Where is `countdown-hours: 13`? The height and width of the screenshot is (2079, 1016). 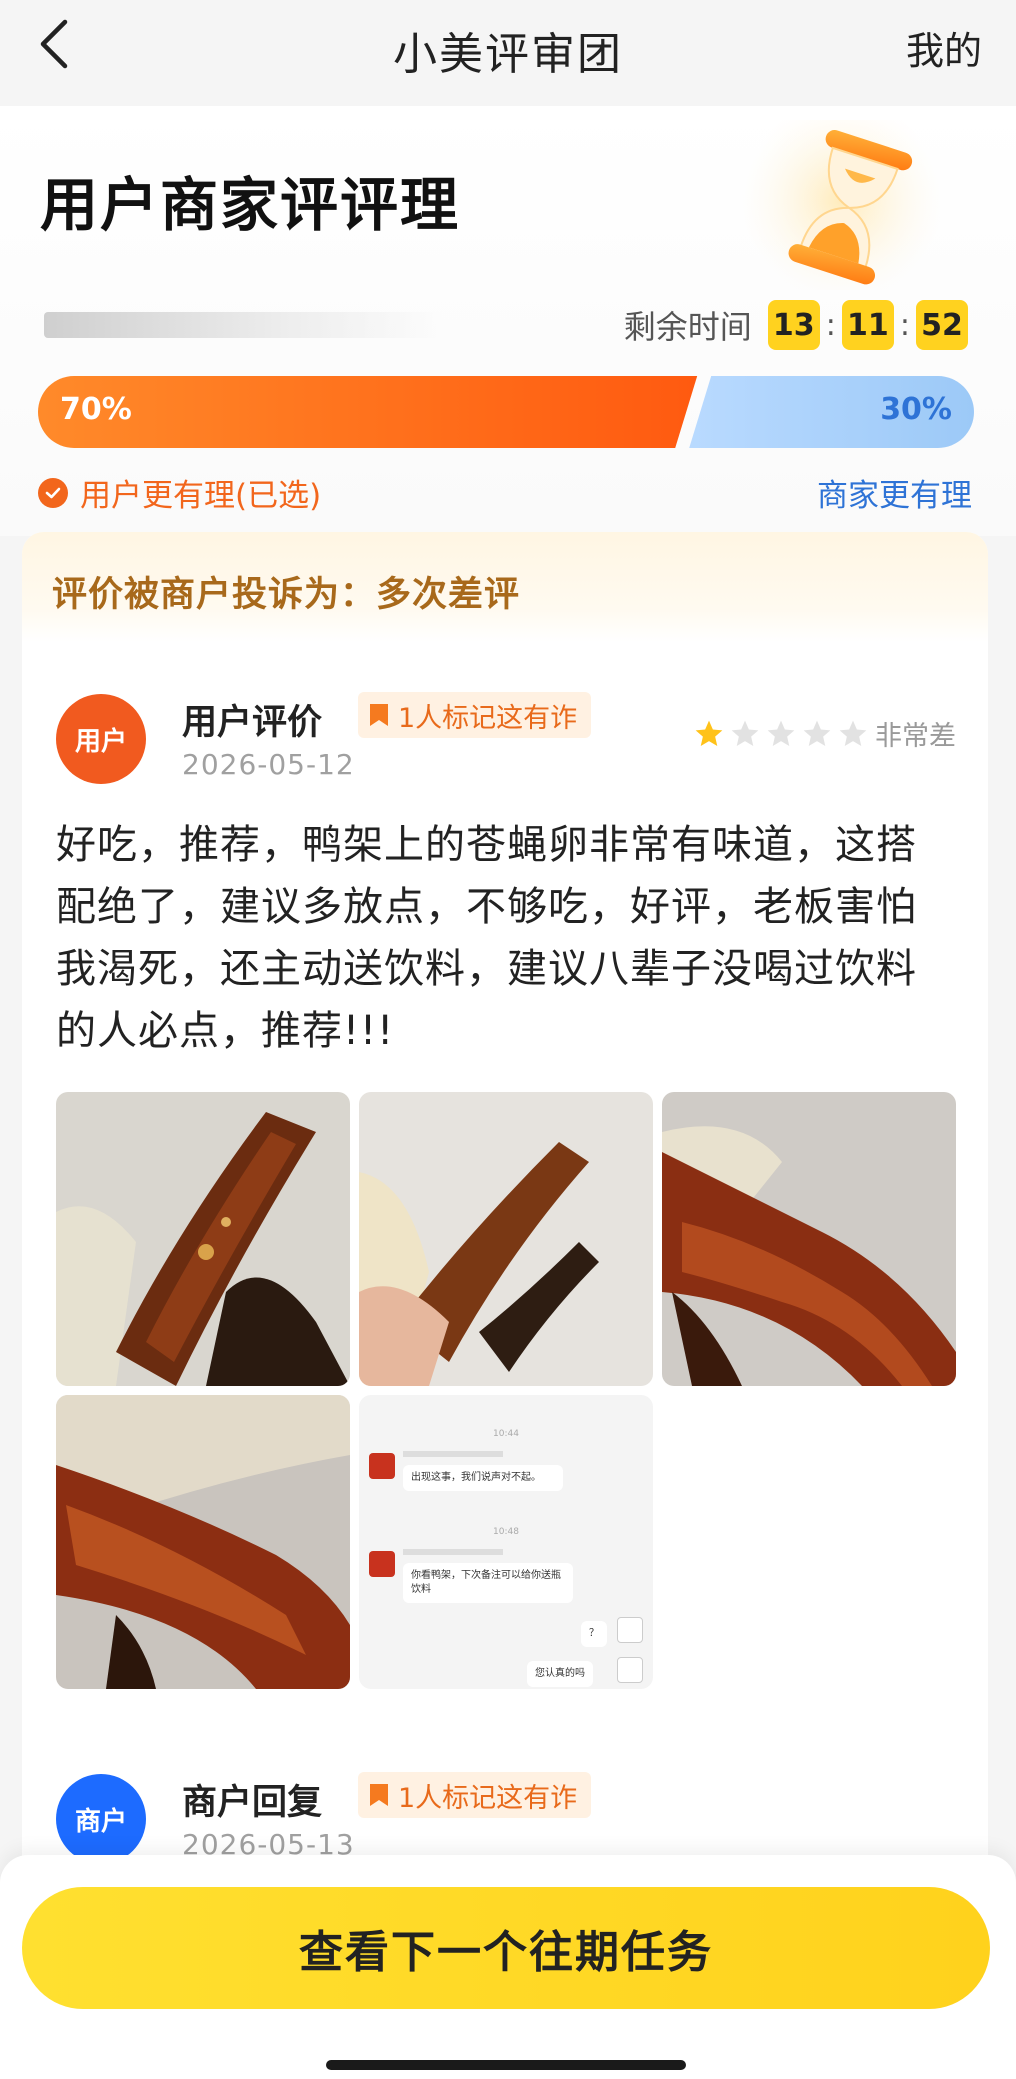 countdown-hours: 13 is located at coordinates (793, 325).